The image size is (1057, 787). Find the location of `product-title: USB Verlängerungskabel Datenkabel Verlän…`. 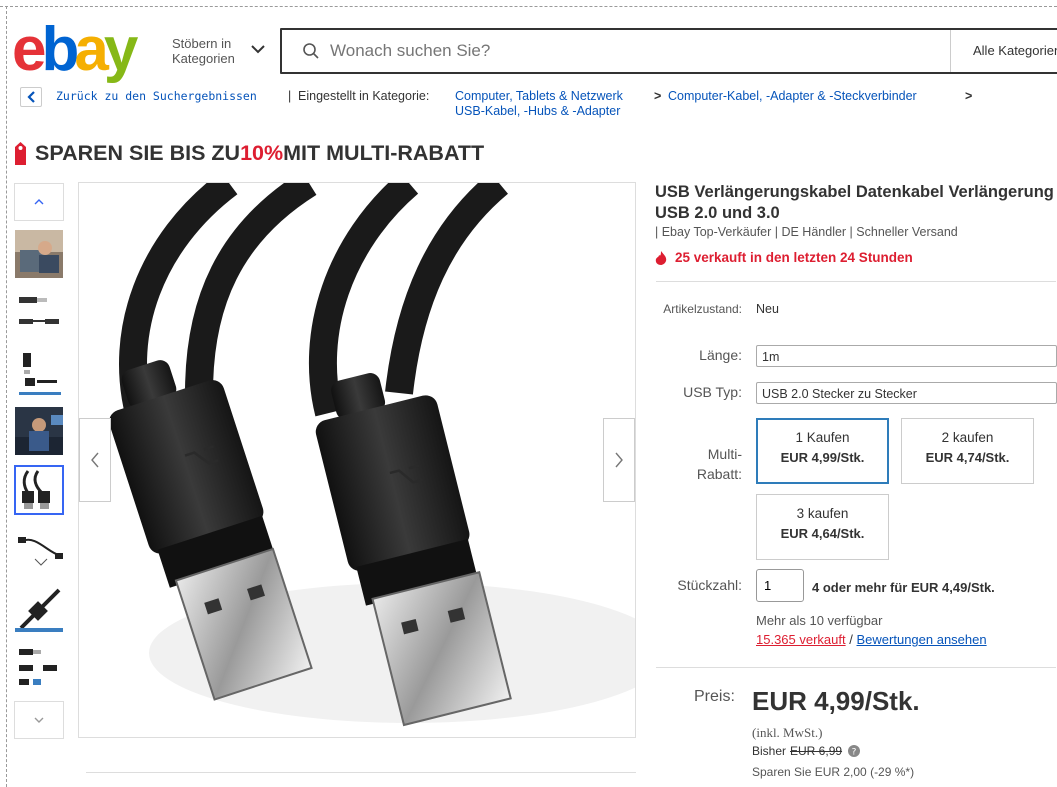

product-title: USB Verlängerungskabel Datenkabel Verlän… is located at coordinates (854, 202).